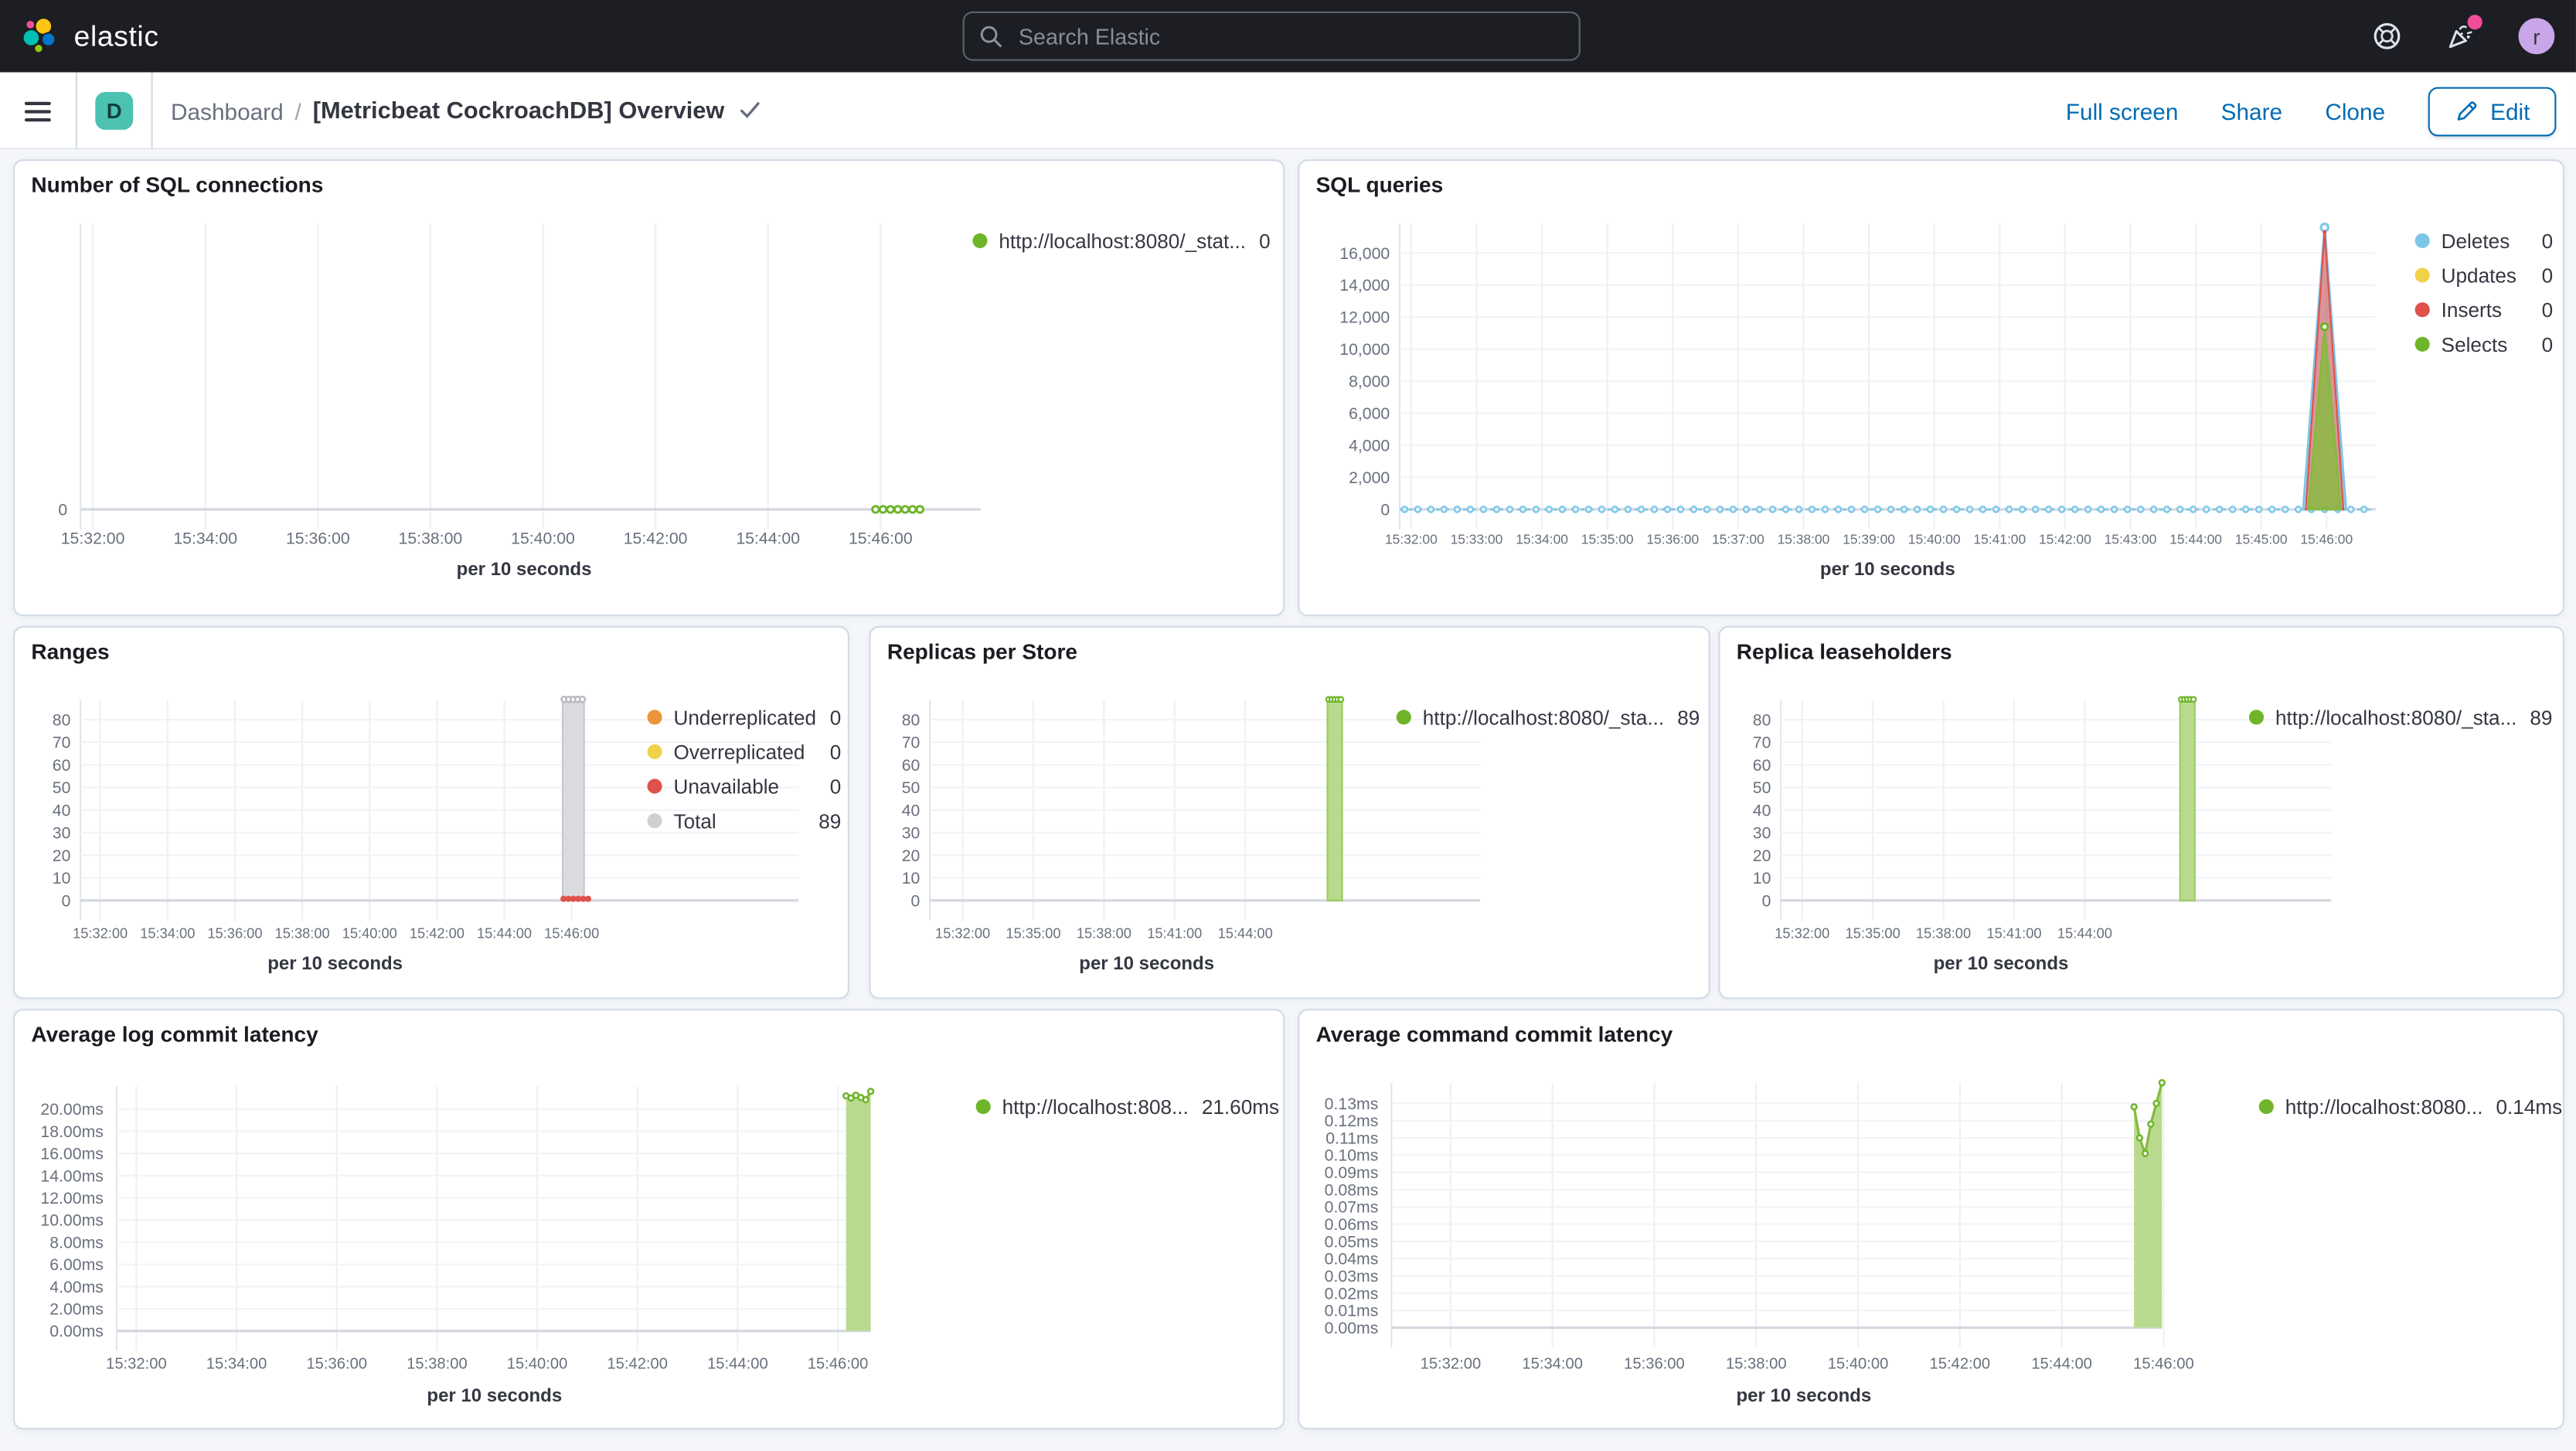 The height and width of the screenshot is (1451, 2576). Describe the element at coordinates (1762, 719) in the screenshot. I see `svg-text: 80` at that location.